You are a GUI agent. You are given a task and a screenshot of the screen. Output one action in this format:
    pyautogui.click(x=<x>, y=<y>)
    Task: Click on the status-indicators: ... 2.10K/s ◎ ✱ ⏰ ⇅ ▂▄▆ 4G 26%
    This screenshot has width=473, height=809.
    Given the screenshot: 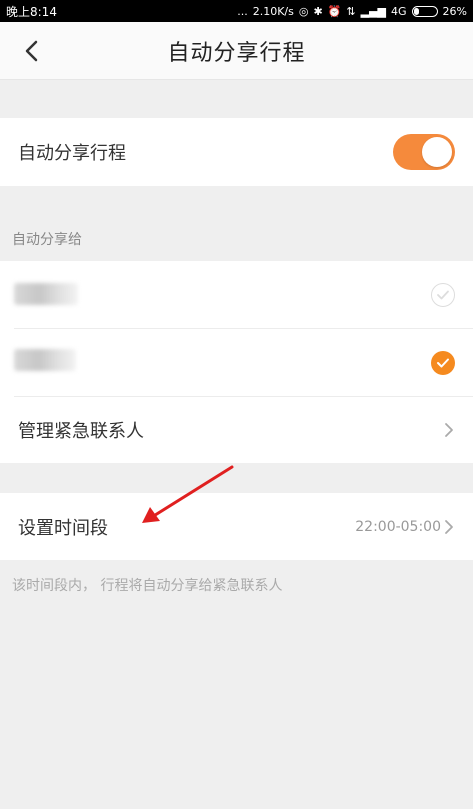 What is the action you would take?
    pyautogui.click(x=352, y=11)
    